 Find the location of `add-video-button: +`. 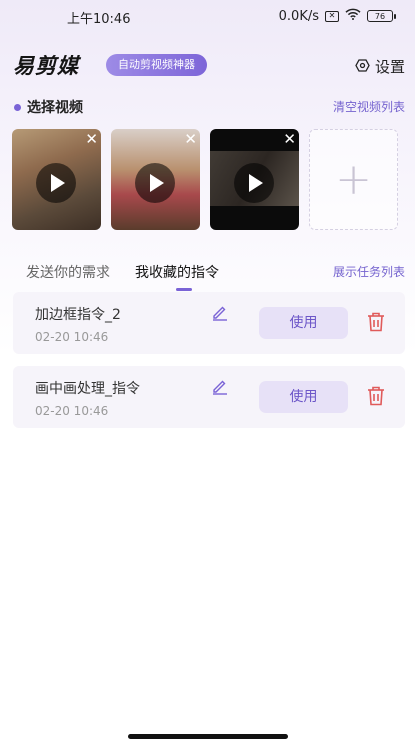

add-video-button: + is located at coordinates (353, 179).